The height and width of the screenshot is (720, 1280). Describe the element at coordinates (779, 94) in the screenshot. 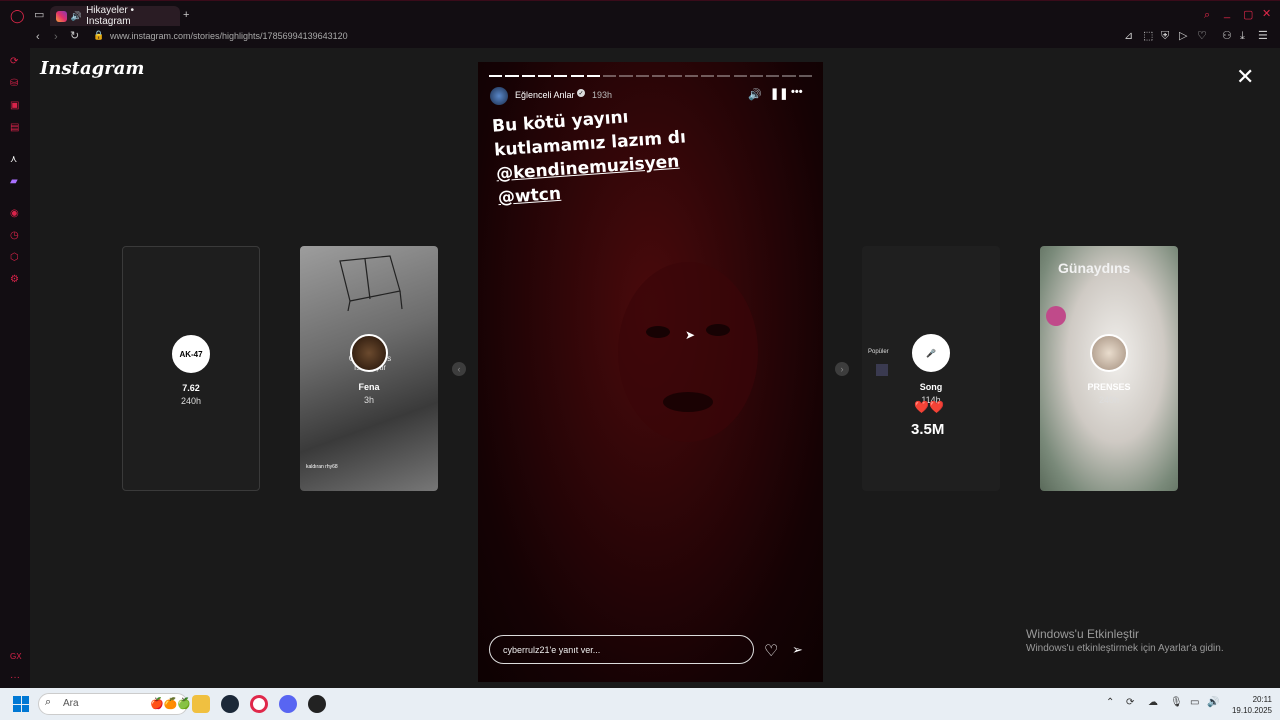

I see `pause-icon: ❚❚` at that location.